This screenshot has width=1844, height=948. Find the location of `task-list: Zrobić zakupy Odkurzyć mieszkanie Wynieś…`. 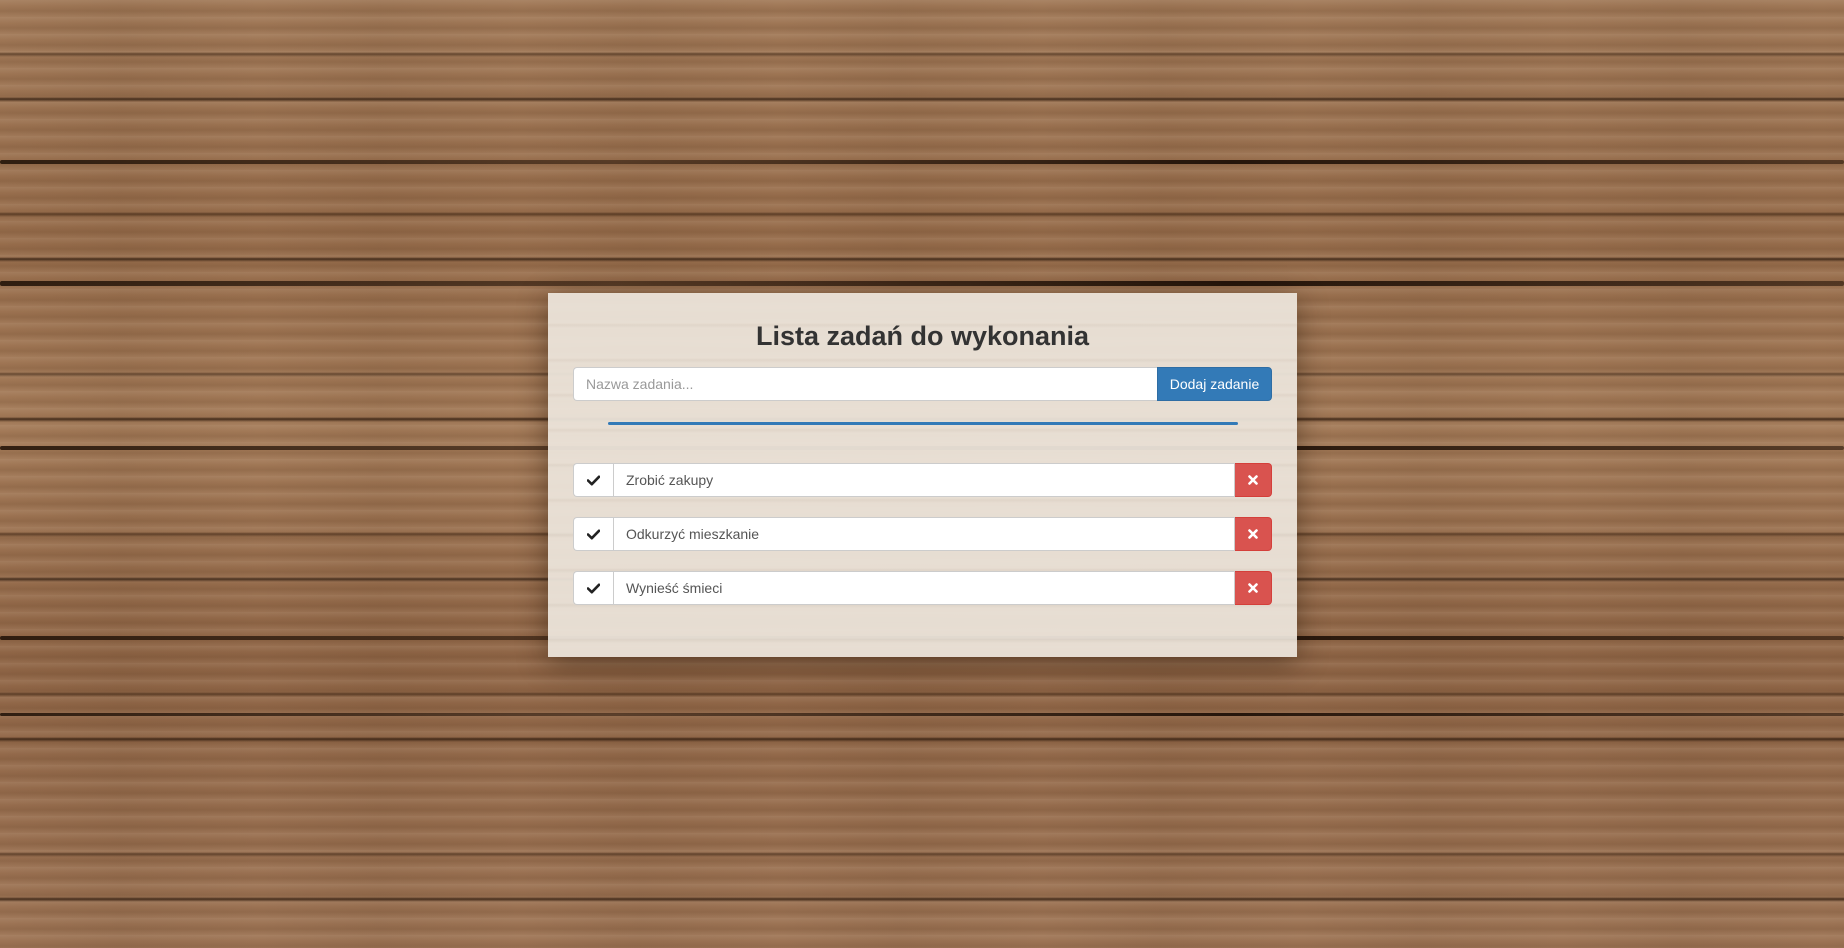

task-list: Zrobić zakupy Odkurzyć mieszkanie Wynieś… is located at coordinates (922, 534).